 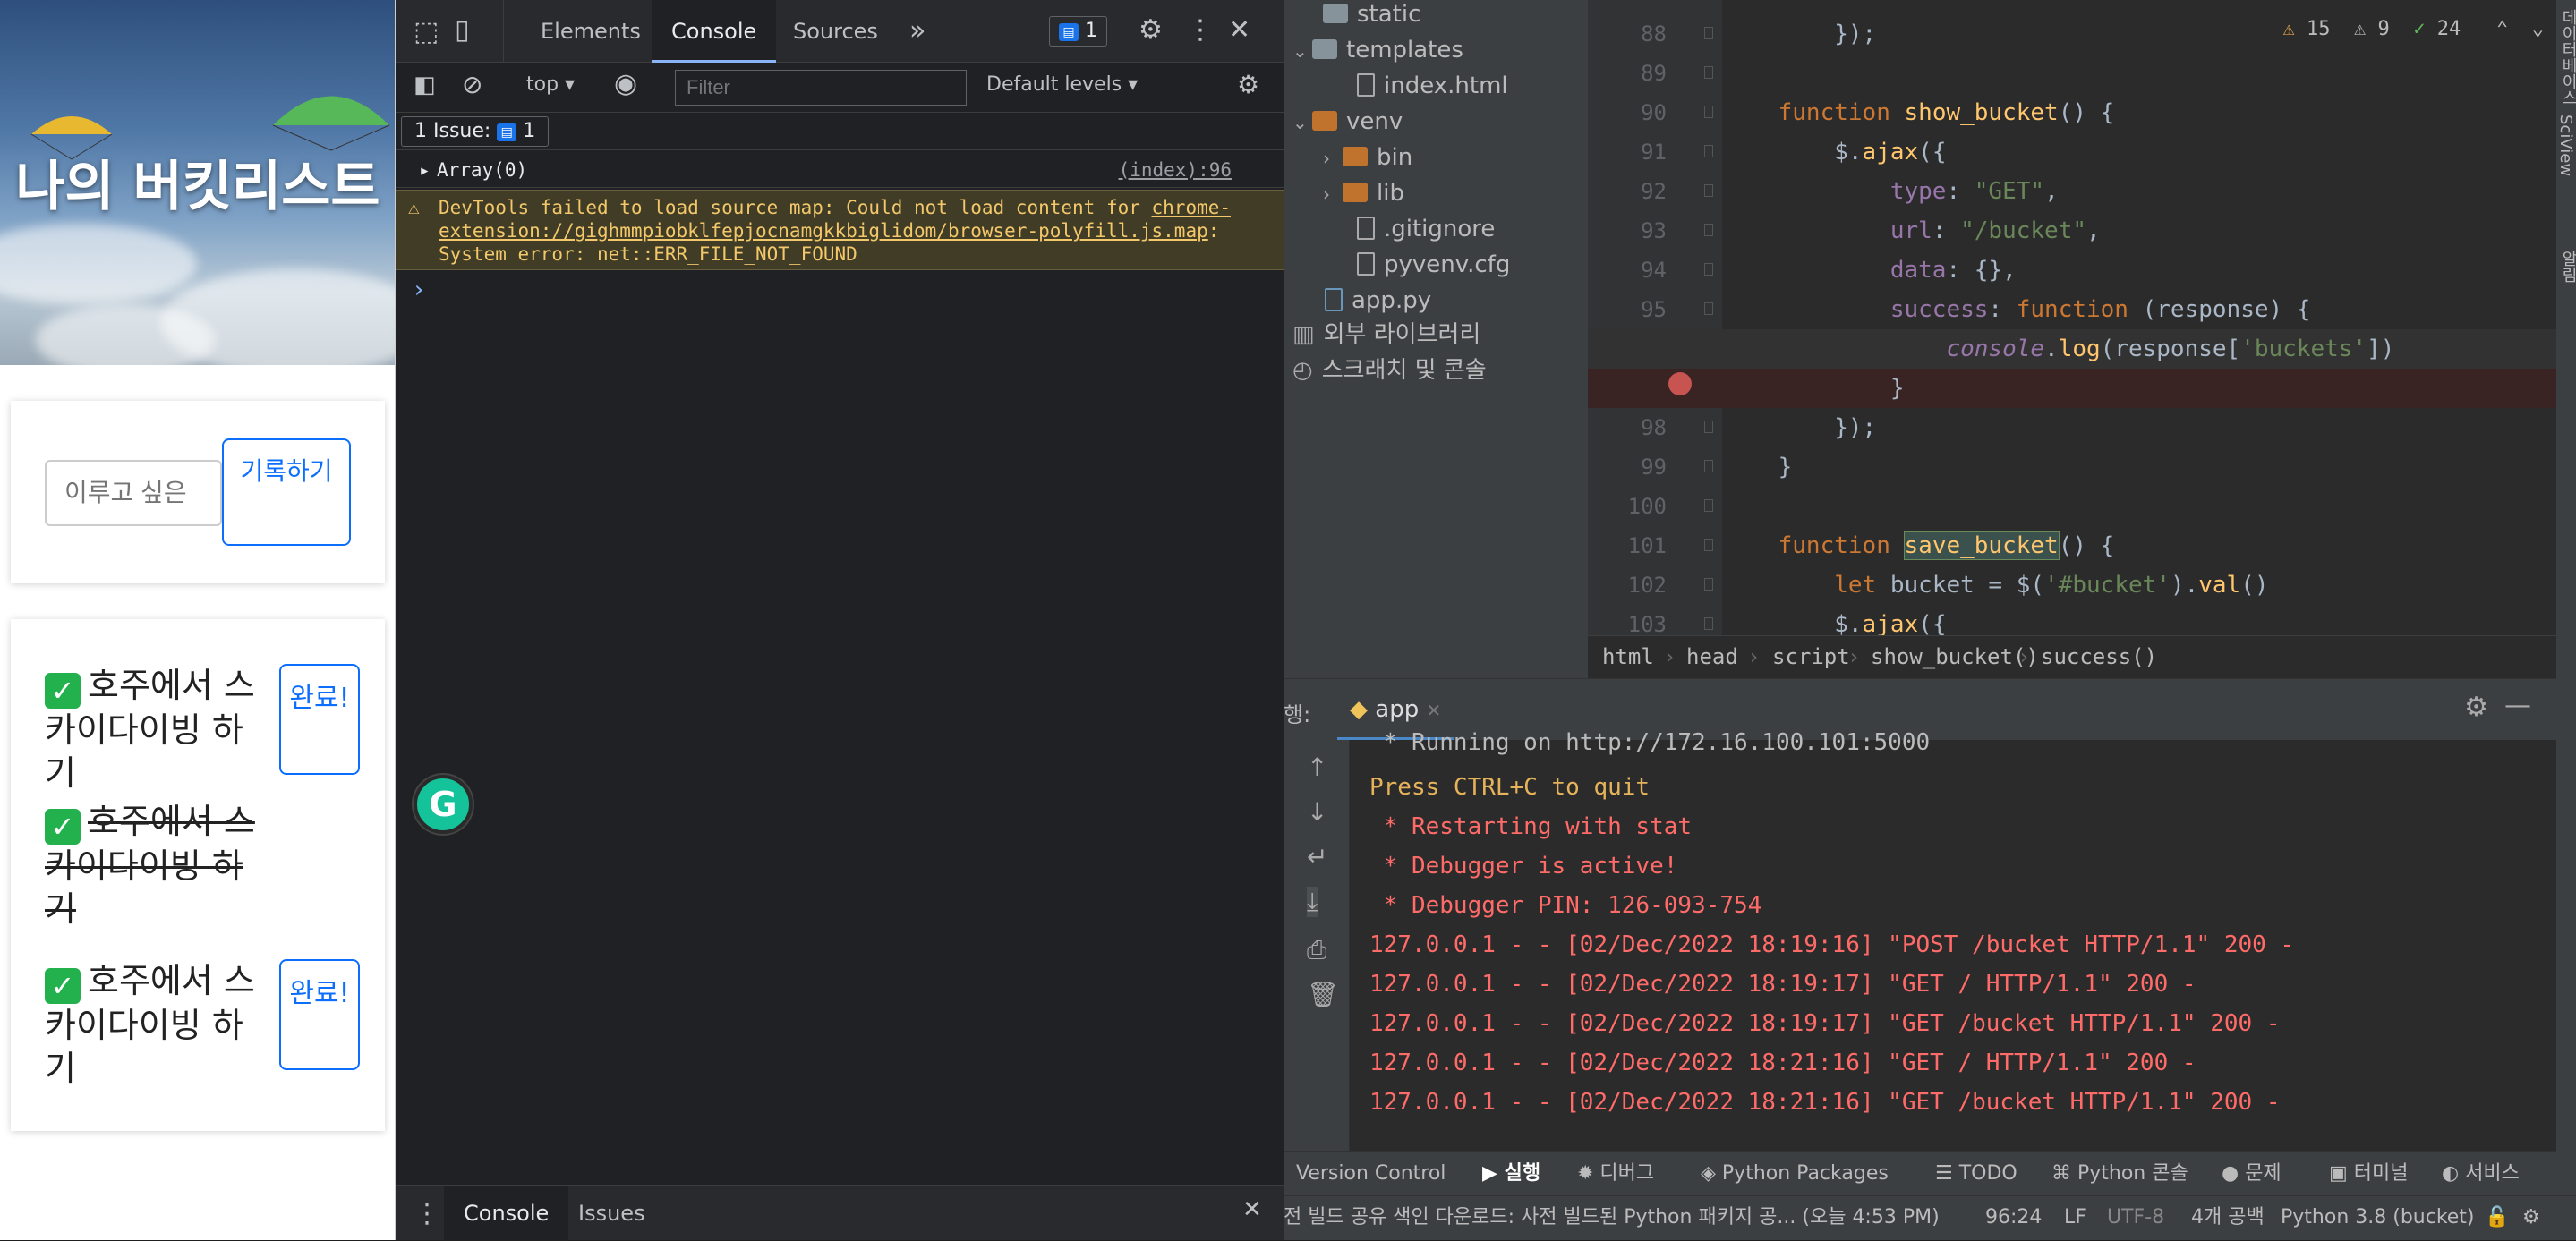 I want to click on lock-icon: 🔓, so click(x=2497, y=1217).